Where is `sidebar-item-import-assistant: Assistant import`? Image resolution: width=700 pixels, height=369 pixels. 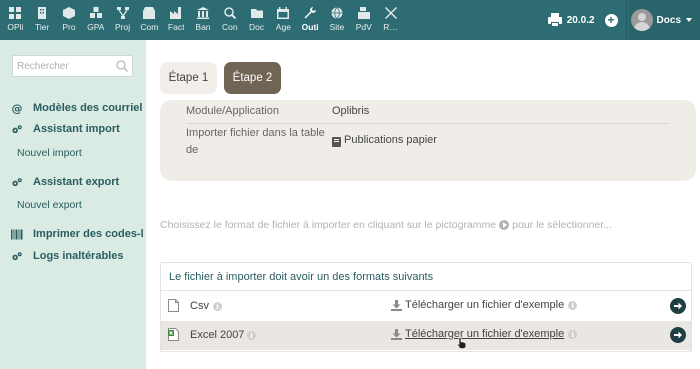
sidebar-item-import-assistant: Assistant import is located at coordinates (65, 129).